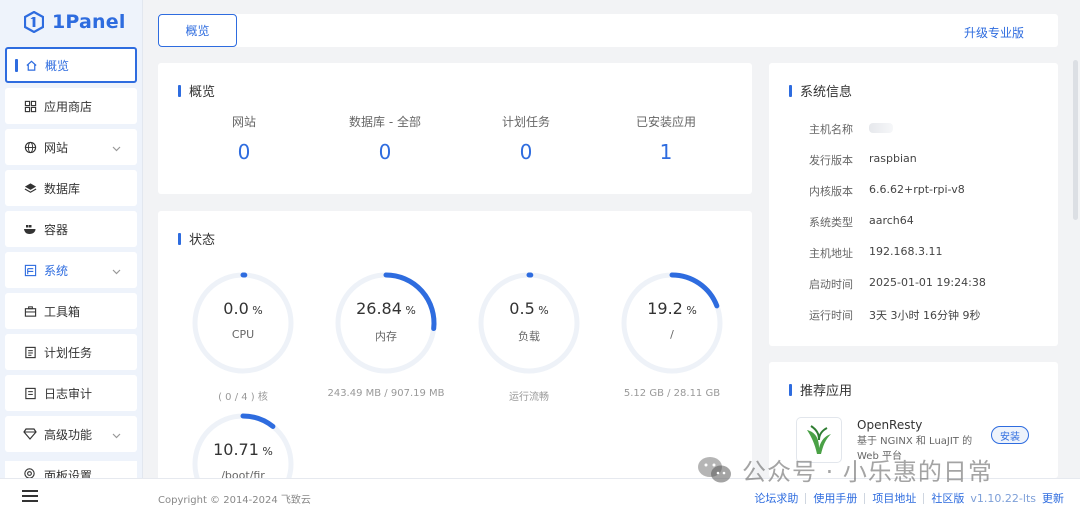 Image resolution: width=1080 pixels, height=514 pixels. Describe the element at coordinates (831, 315) in the screenshot. I see `info-key: 运行时间` at that location.